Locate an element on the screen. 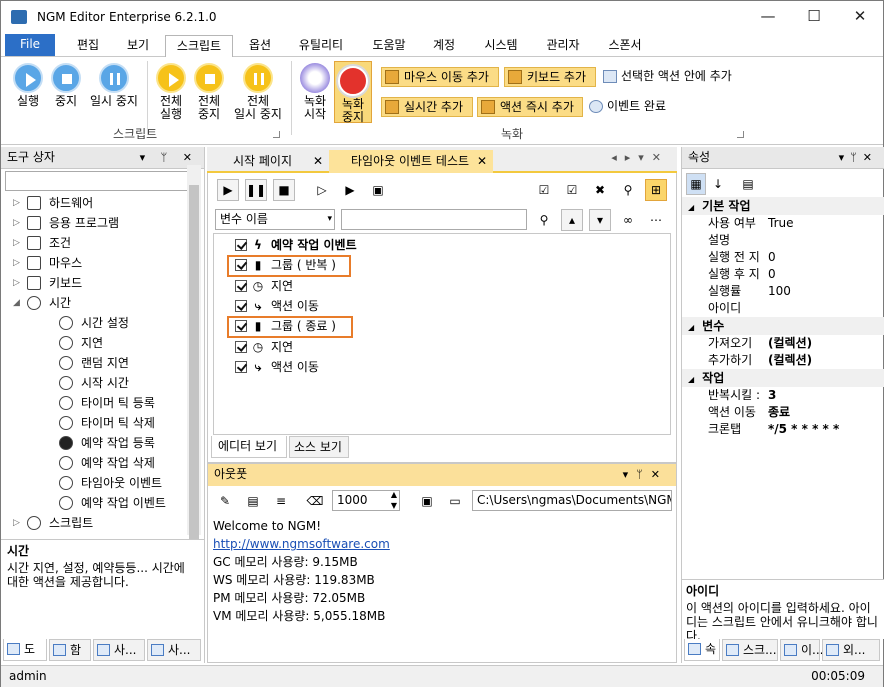 The width and height of the screenshot is (884, 687). property-value: 0 is located at coordinates (772, 257).